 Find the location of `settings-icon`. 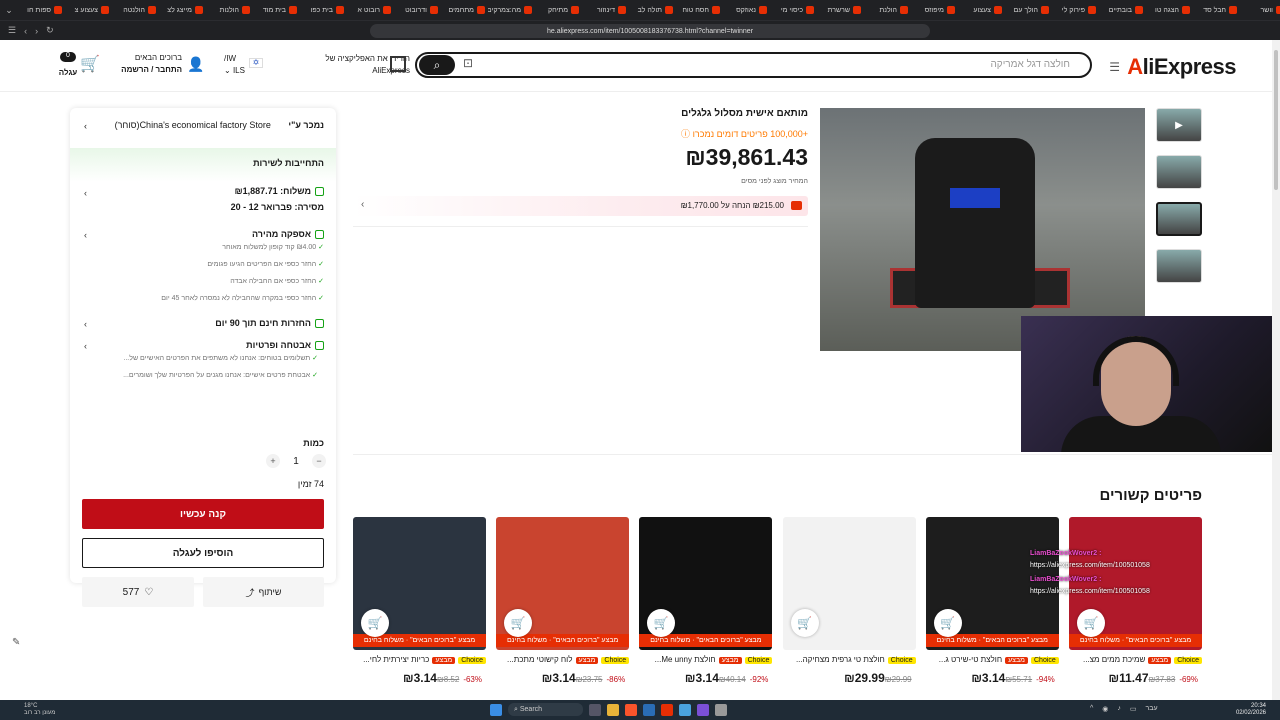

settings-icon is located at coordinates (721, 709).